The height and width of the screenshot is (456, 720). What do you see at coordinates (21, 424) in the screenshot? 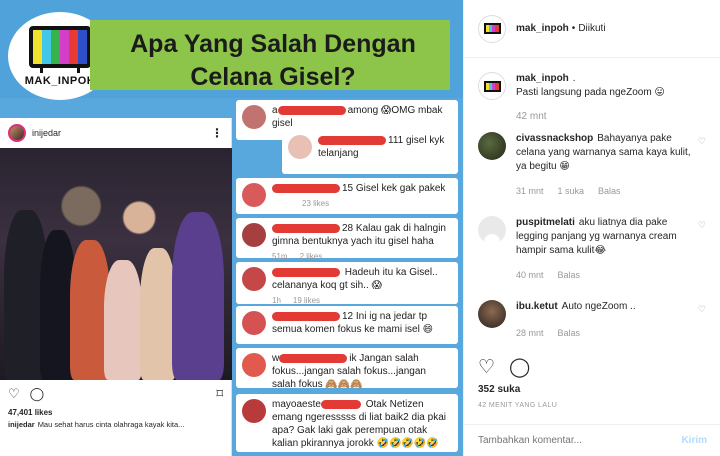
I see `caption-user: inijedar` at bounding box center [21, 424].